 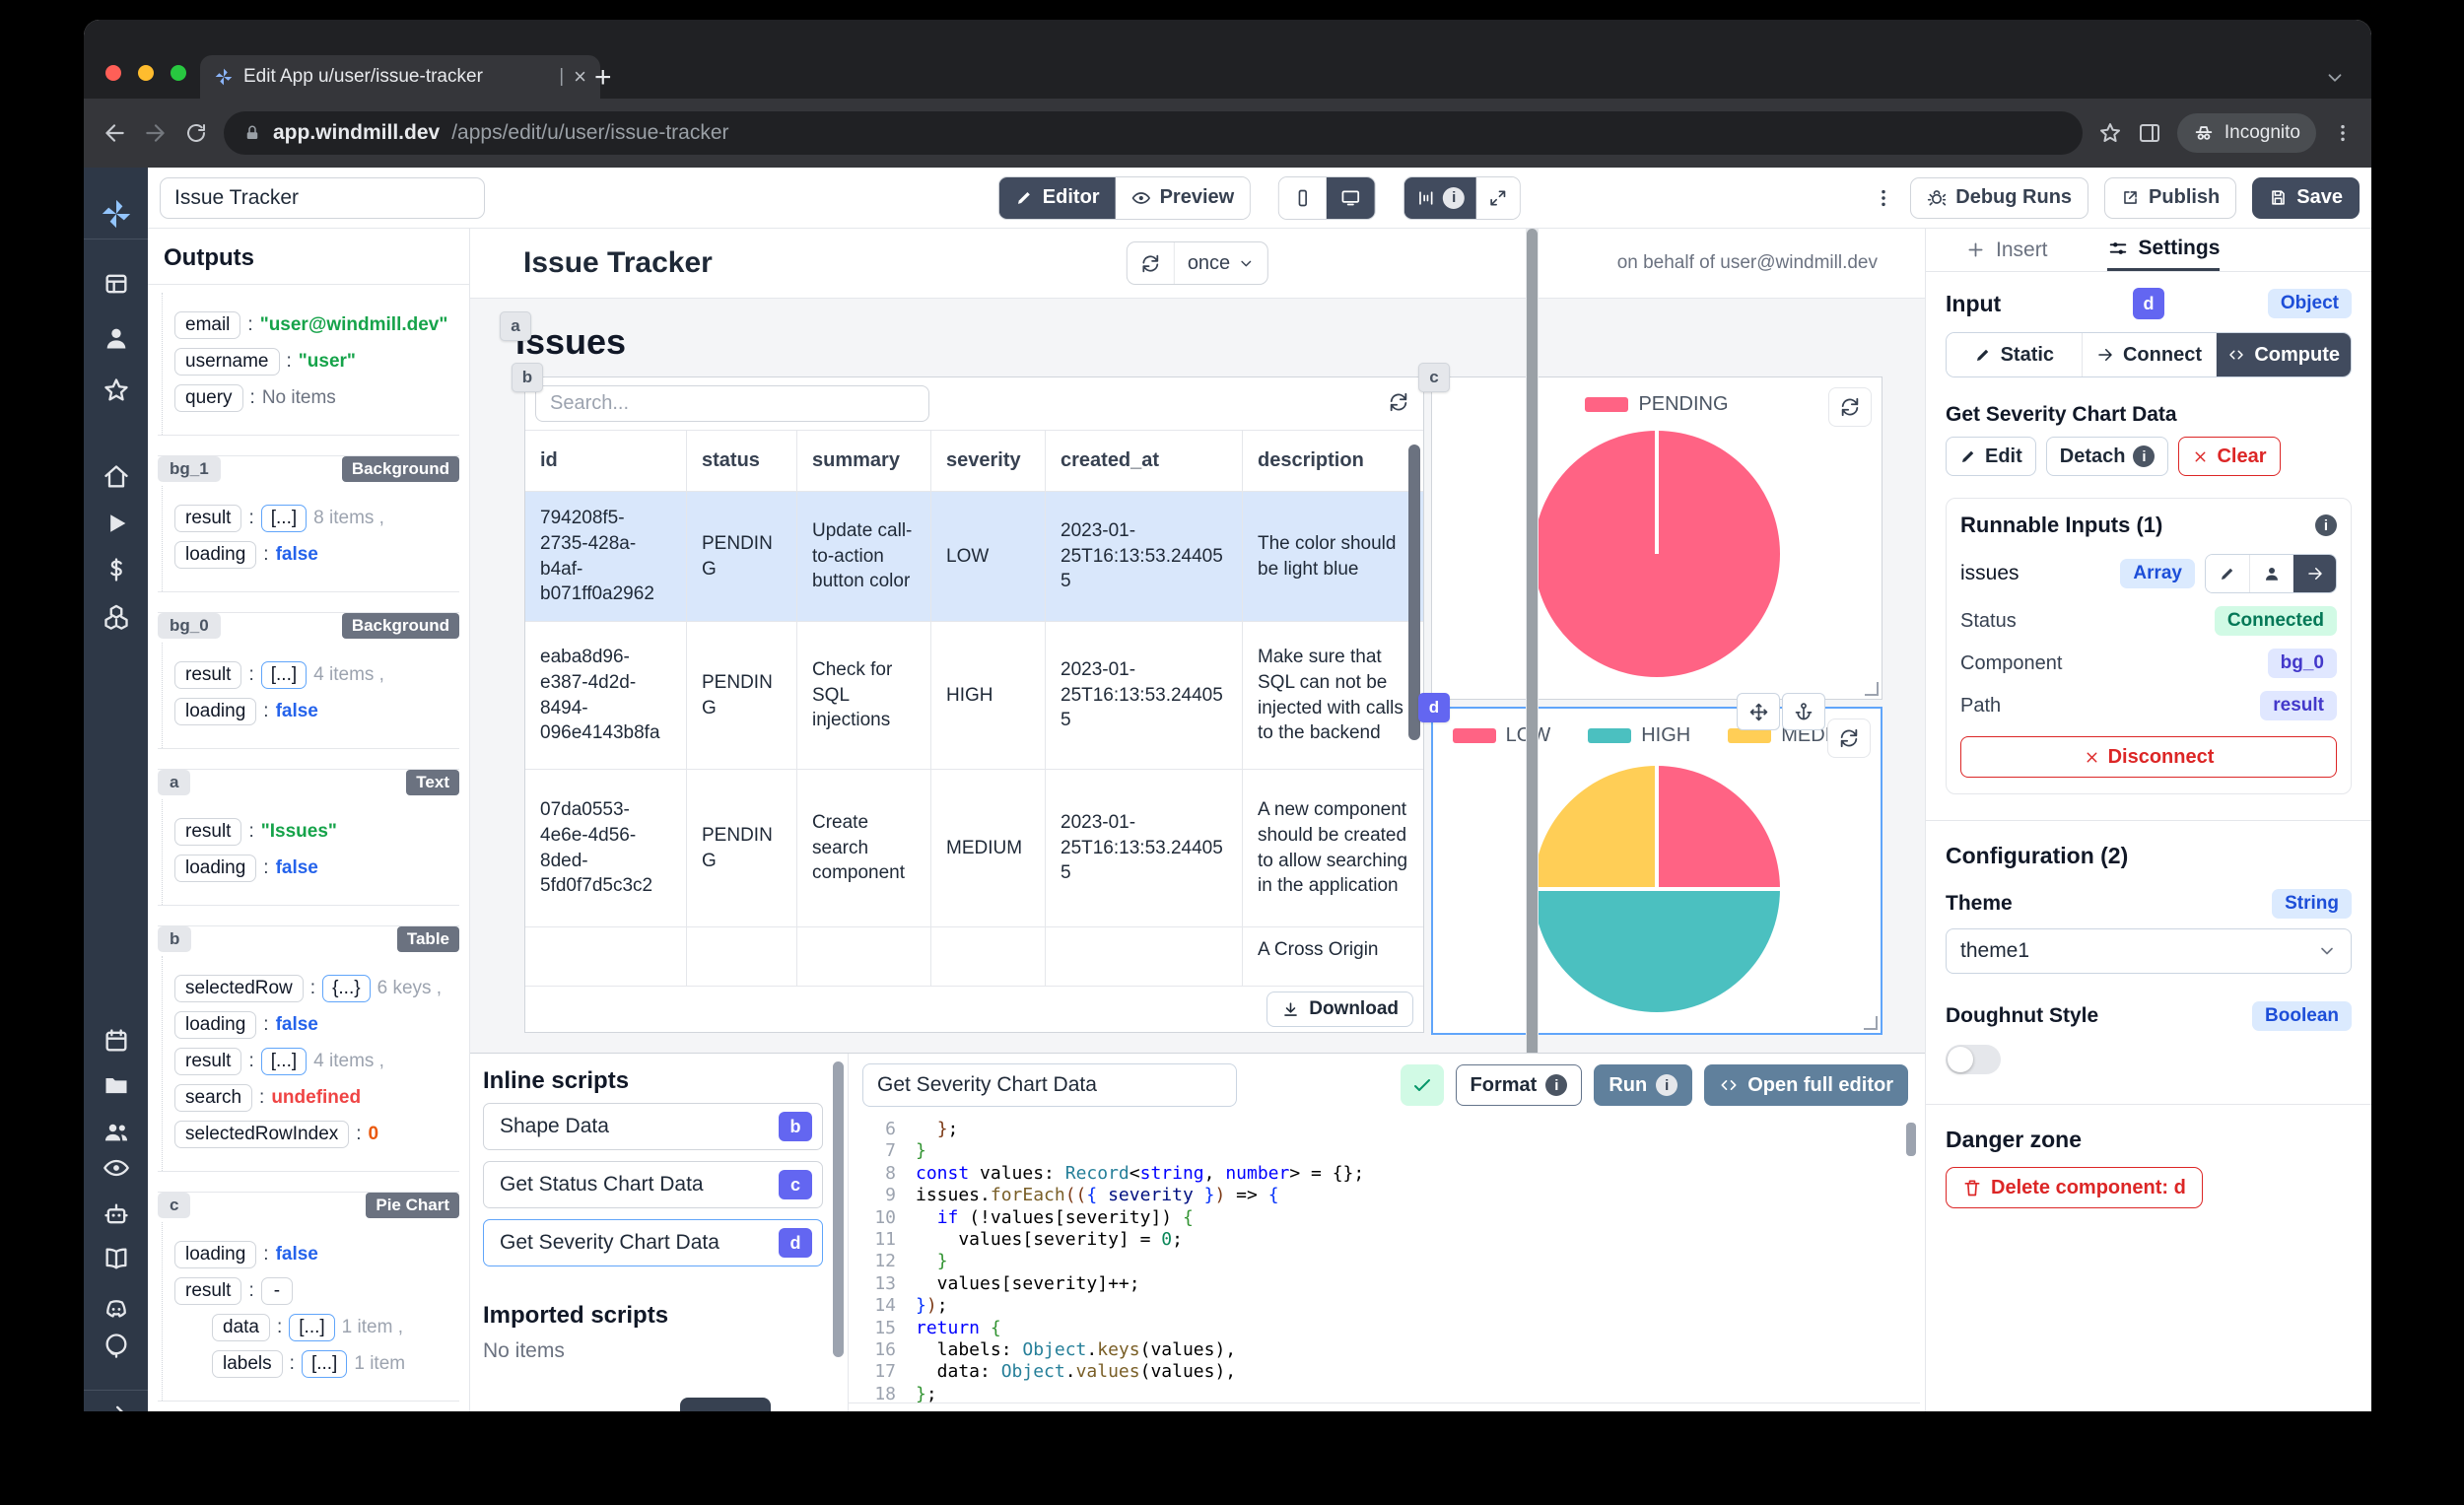 What do you see at coordinates (116, 1310) in the screenshot?
I see `discord-icon` at bounding box center [116, 1310].